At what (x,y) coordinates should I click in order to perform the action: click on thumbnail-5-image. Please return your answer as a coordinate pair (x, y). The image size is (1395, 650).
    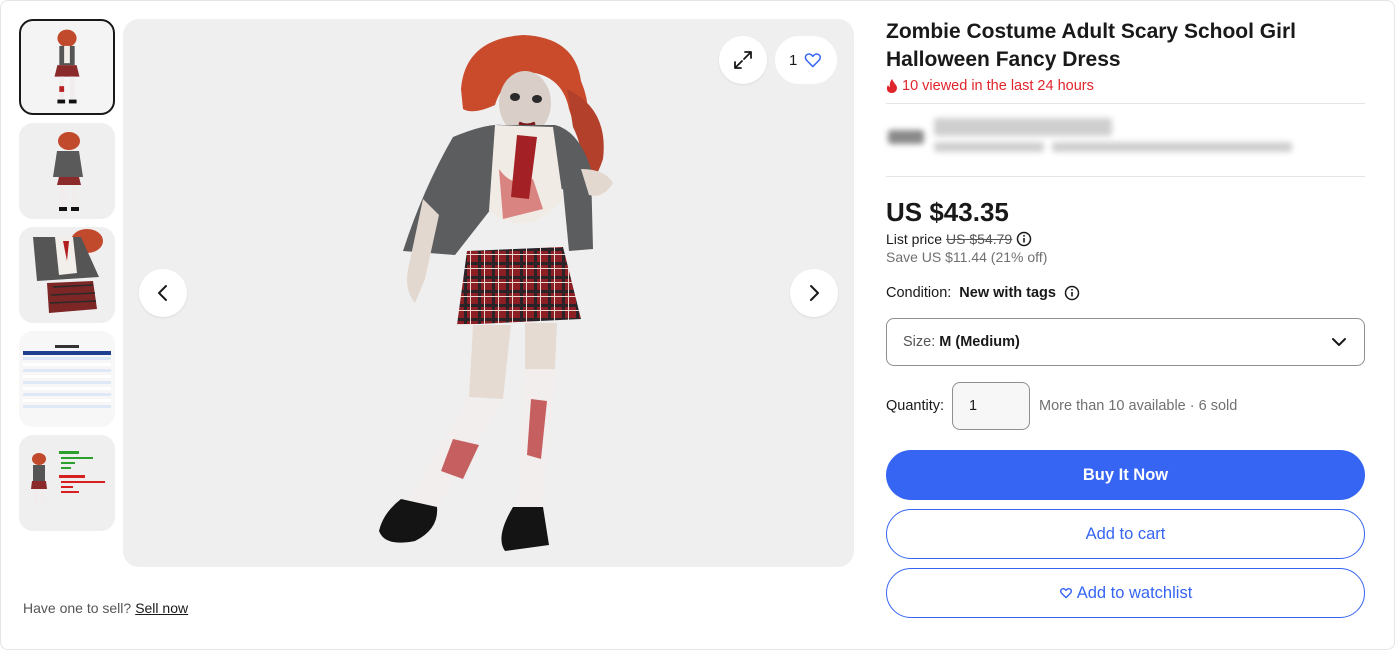
    Looking at the image, I should click on (68, 477).